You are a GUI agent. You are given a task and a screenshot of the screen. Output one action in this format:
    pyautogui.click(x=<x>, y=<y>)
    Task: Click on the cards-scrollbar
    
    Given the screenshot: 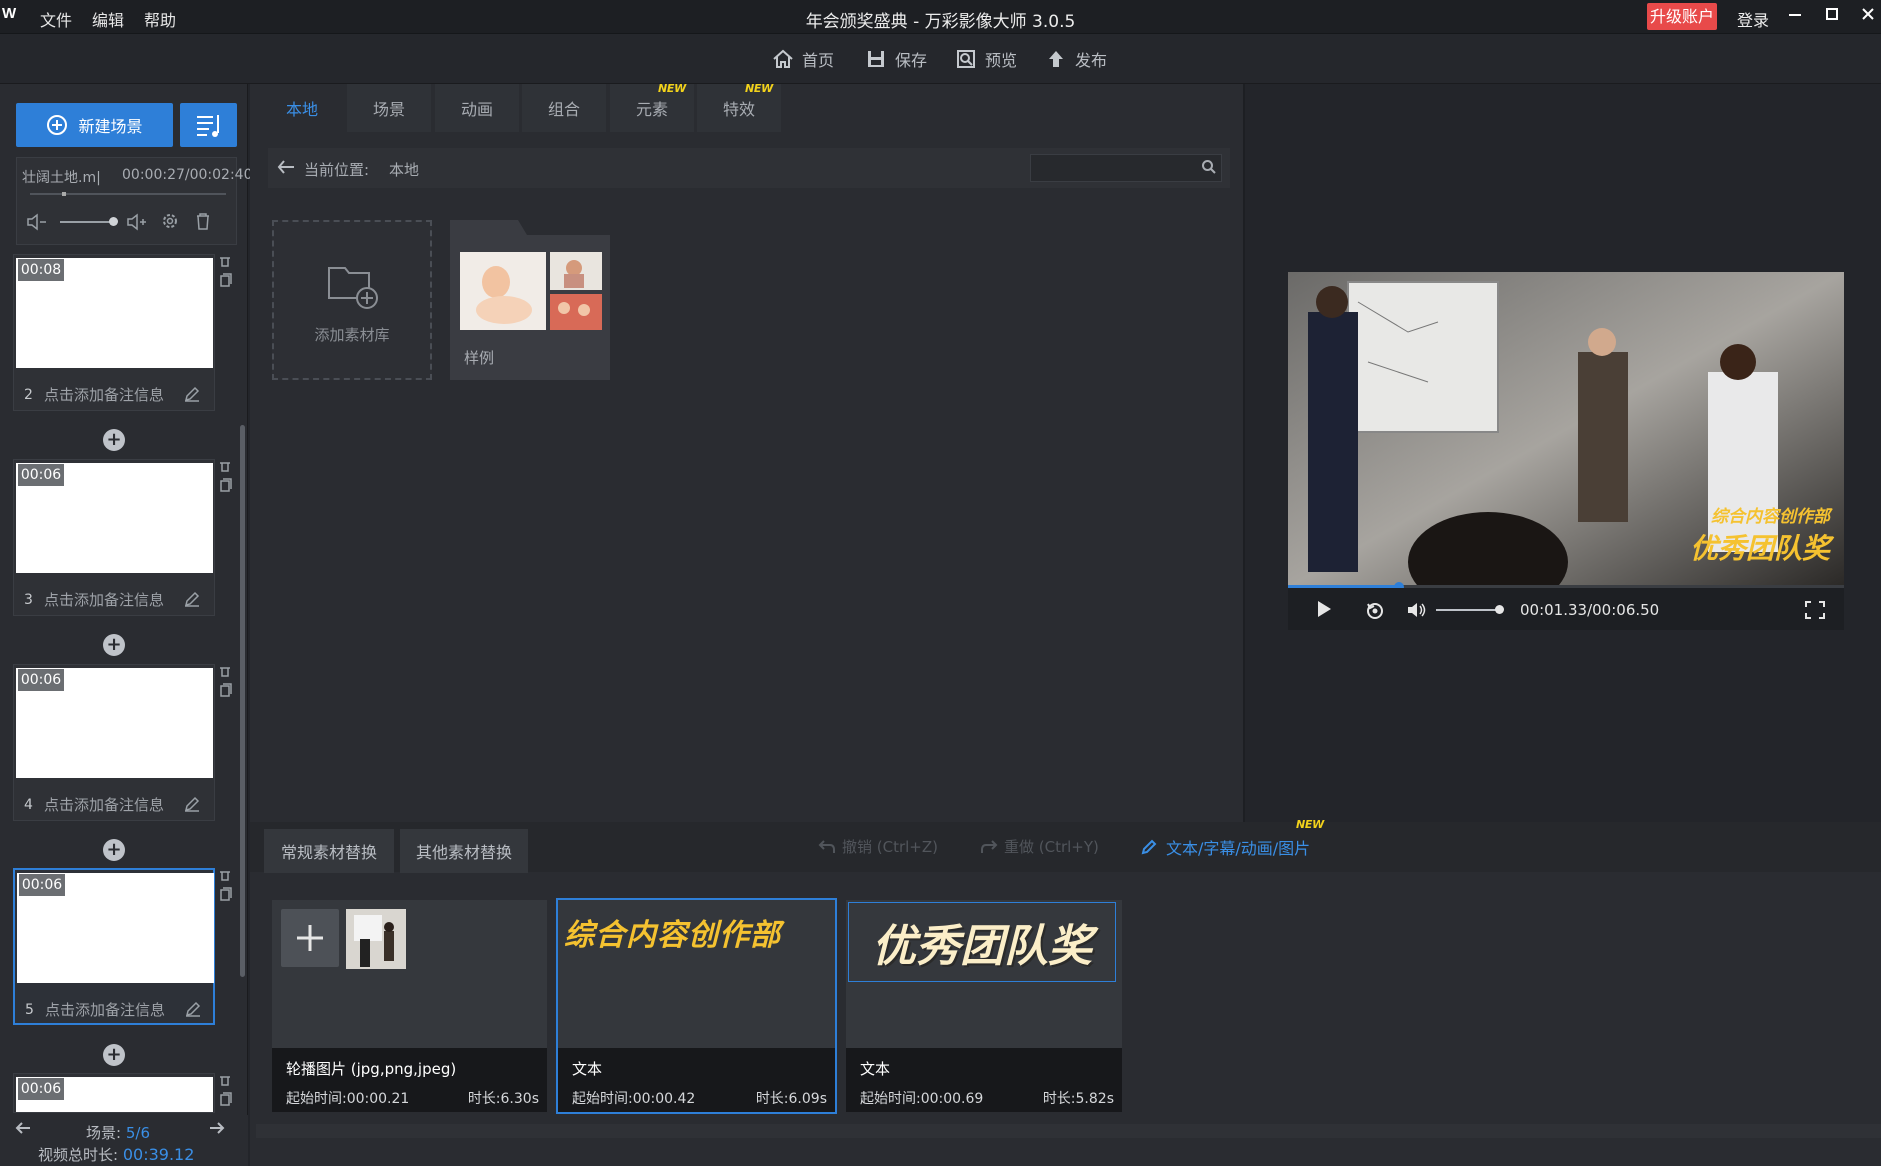 What is the action you would take?
    pyautogui.click(x=1068, y=1131)
    